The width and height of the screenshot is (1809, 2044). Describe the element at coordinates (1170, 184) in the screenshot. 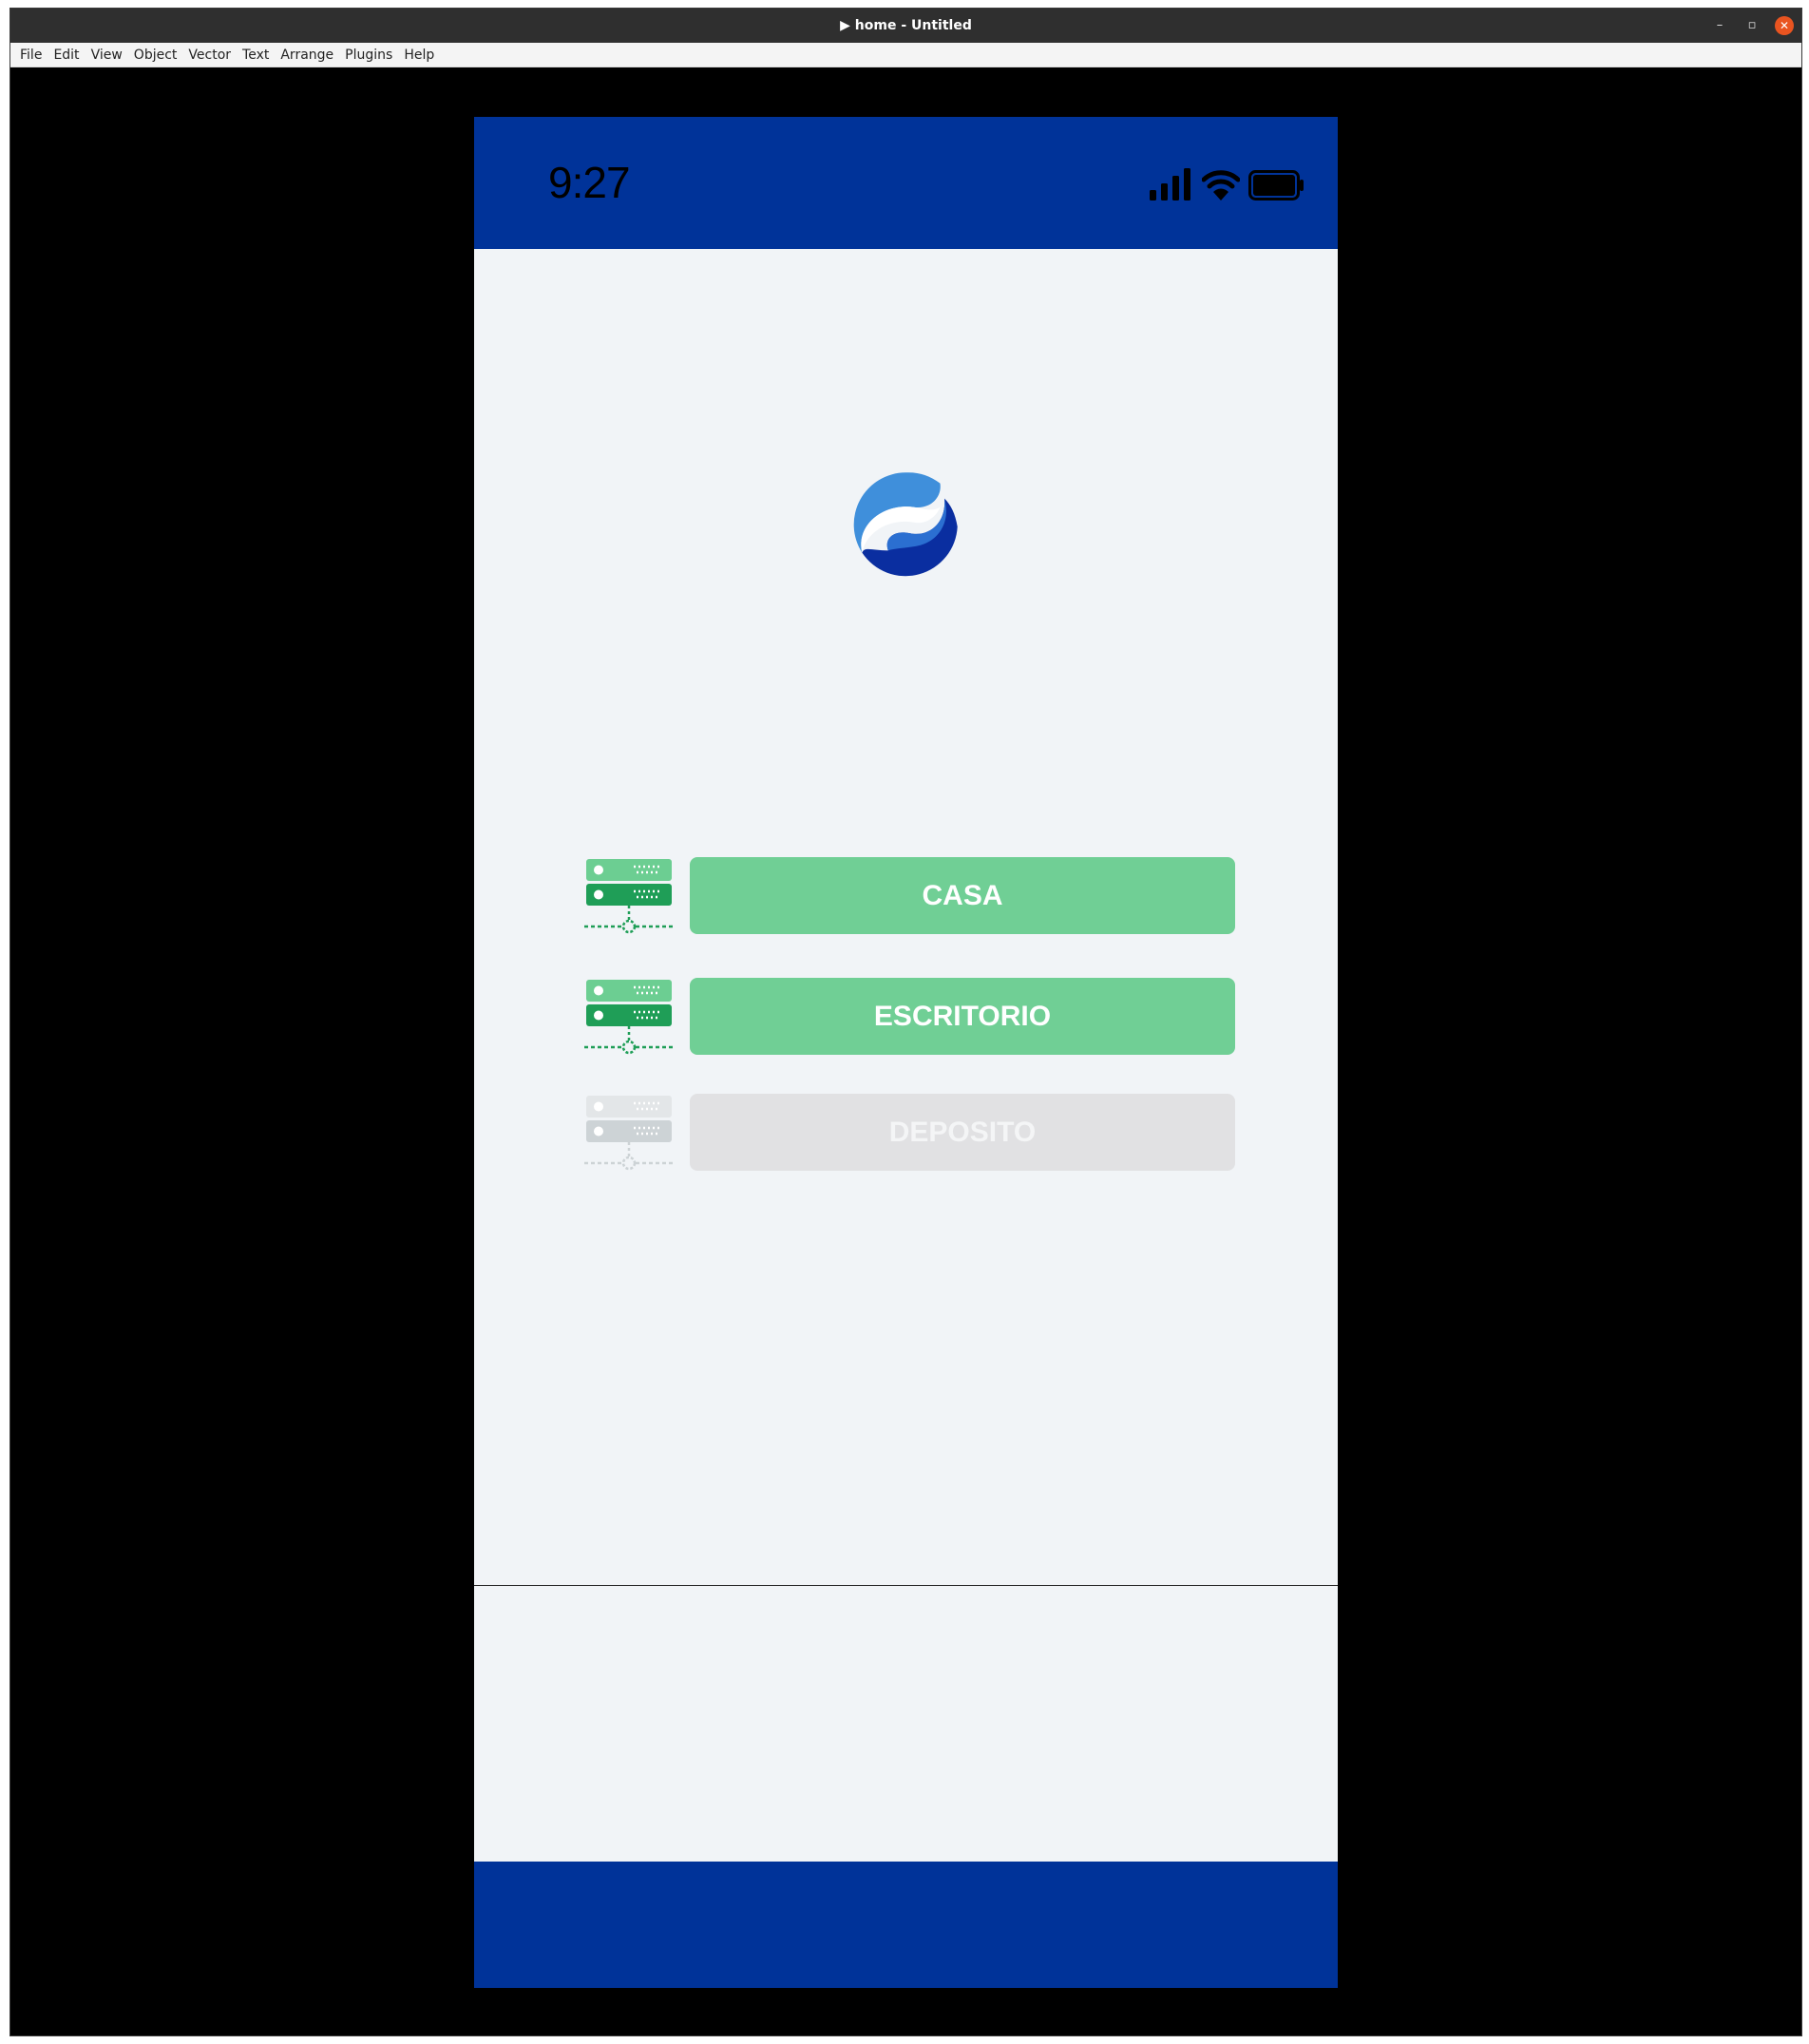

I see `signal-icon` at that location.